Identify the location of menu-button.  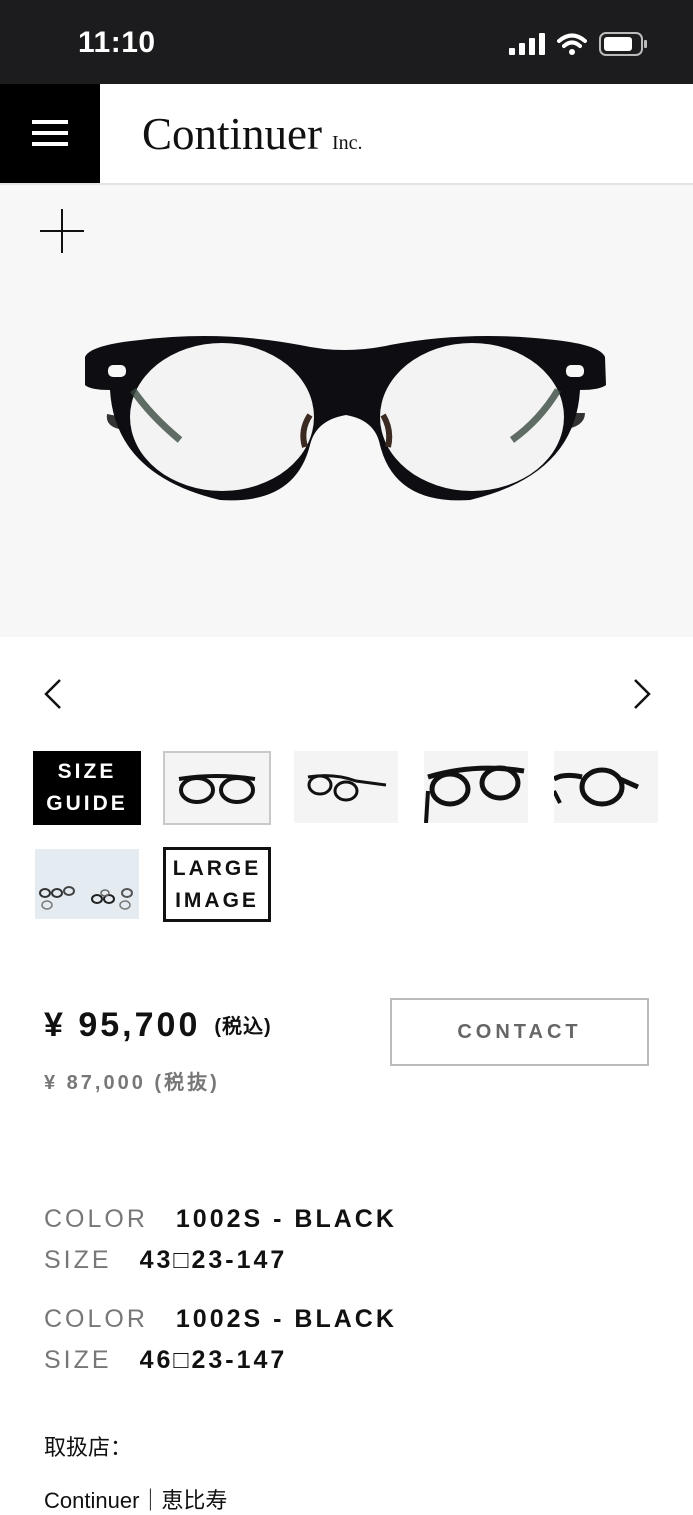
(50, 133).